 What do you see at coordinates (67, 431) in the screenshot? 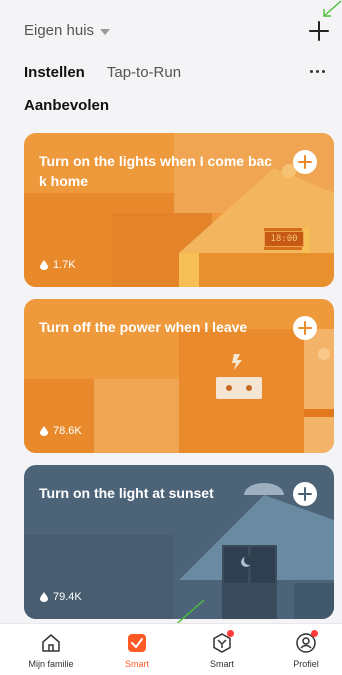
I see `usage-count-value: 78.6K` at bounding box center [67, 431].